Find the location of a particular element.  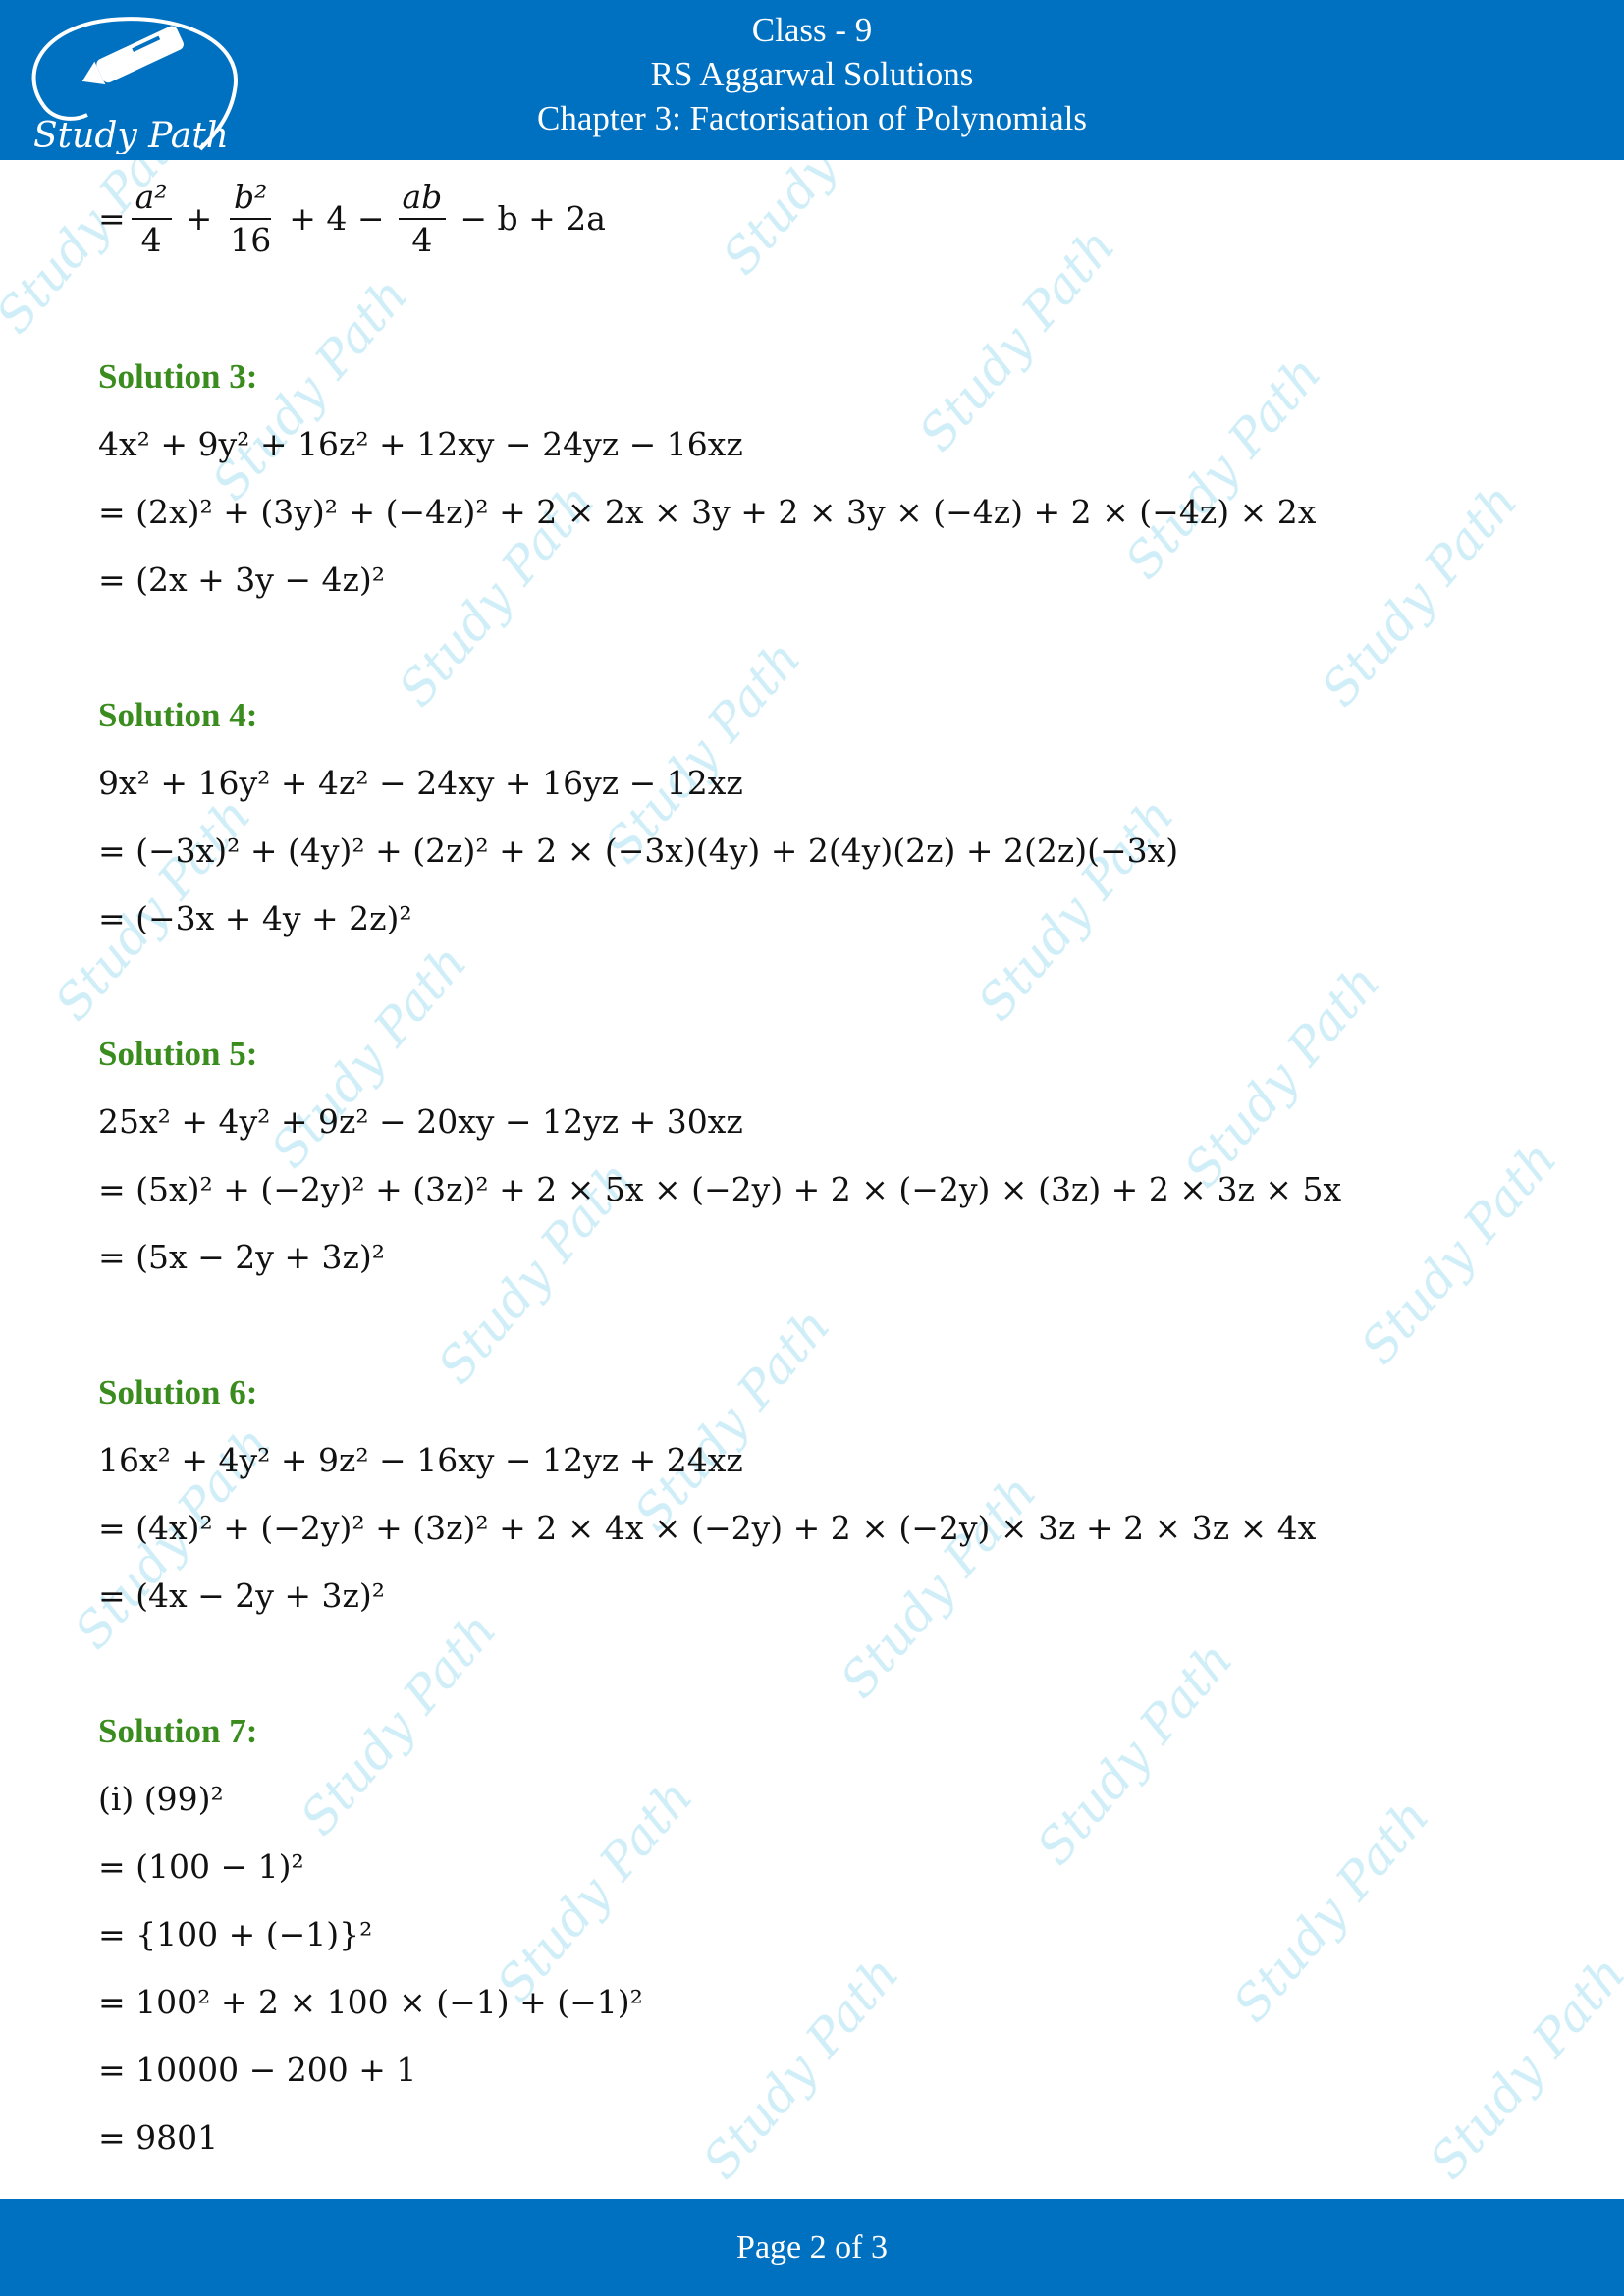

equation-line: 4x² + 9y² + 16z² + 12xy − 24yz − 16xz is located at coordinates (420, 444).